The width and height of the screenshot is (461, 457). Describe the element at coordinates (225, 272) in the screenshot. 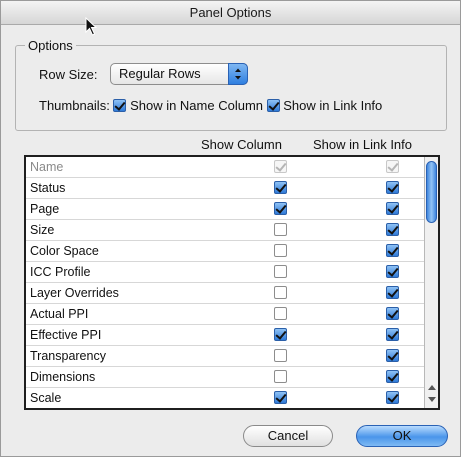

I see `table-row: ICC Profile` at that location.